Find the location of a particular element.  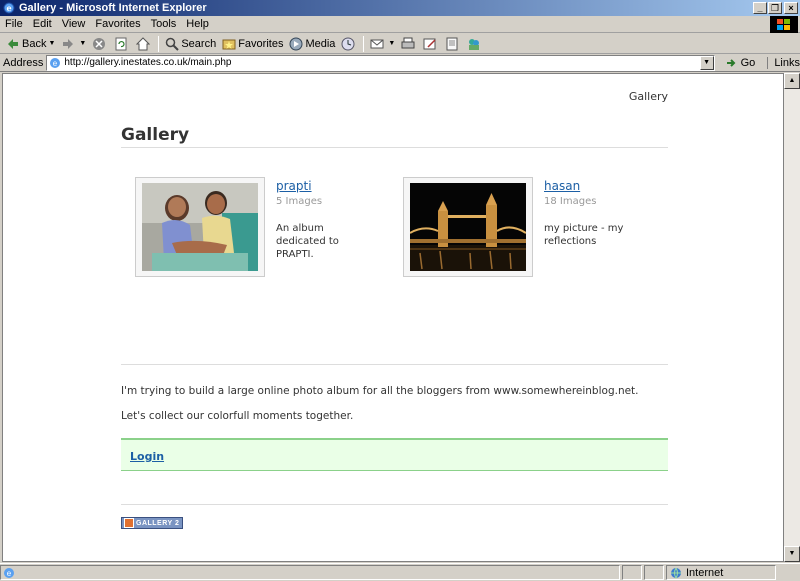

album-thumbnail-hasan is located at coordinates (468, 227).